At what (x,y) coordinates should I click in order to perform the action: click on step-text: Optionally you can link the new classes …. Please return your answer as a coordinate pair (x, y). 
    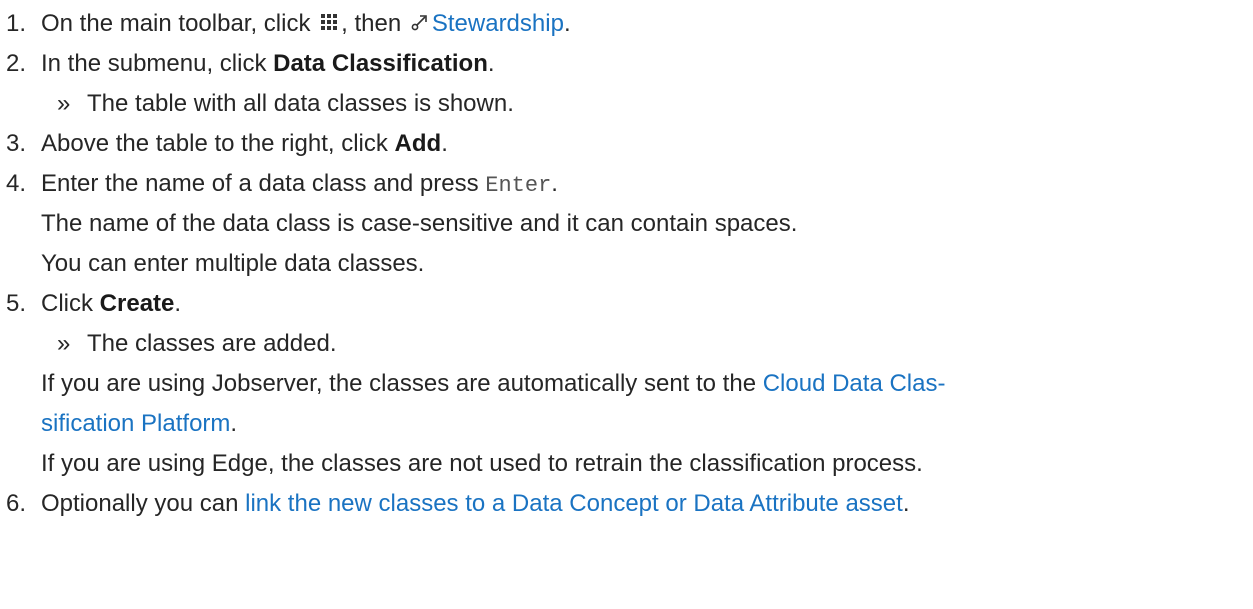
    Looking at the image, I should click on (475, 503).